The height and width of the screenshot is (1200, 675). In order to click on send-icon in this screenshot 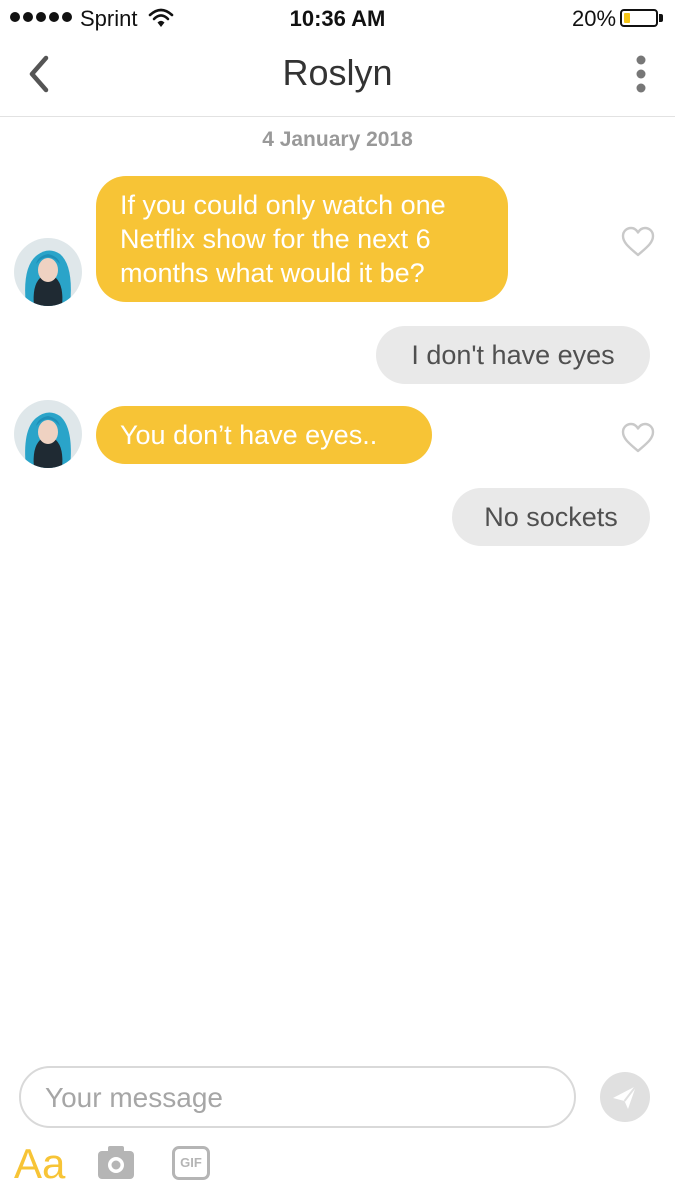, I will do `click(625, 1097)`.